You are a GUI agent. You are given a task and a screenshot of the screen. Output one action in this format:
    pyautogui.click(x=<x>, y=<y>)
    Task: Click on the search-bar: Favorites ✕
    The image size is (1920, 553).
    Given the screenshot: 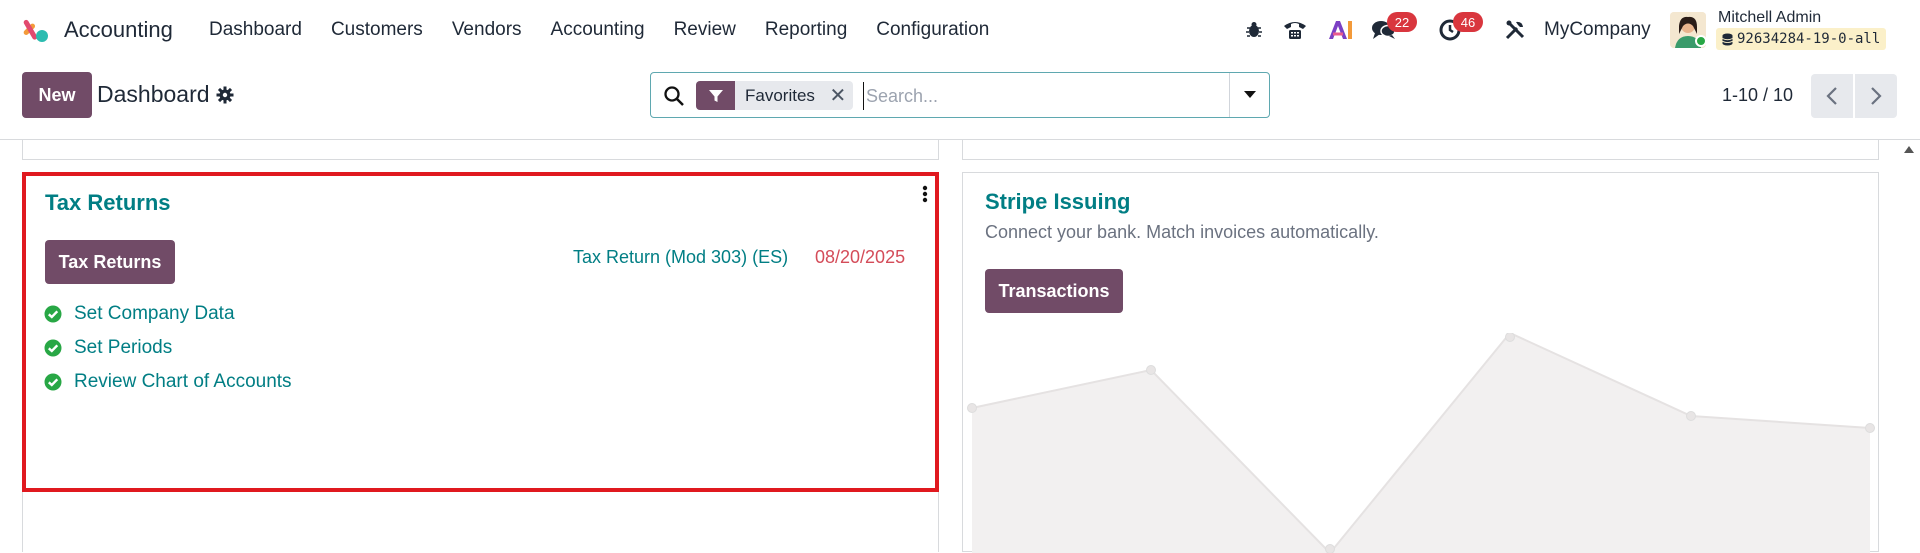 What is the action you would take?
    pyautogui.click(x=960, y=95)
    